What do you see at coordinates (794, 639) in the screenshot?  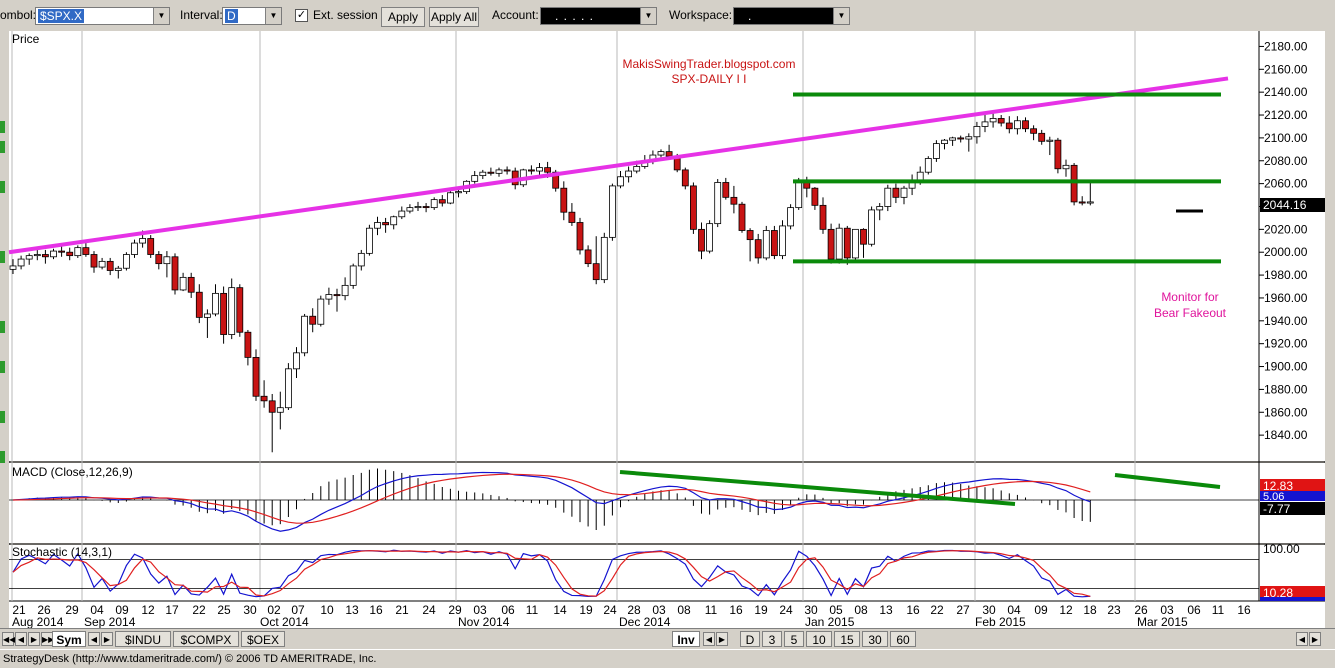 I see `tab-interval-2: 5` at bounding box center [794, 639].